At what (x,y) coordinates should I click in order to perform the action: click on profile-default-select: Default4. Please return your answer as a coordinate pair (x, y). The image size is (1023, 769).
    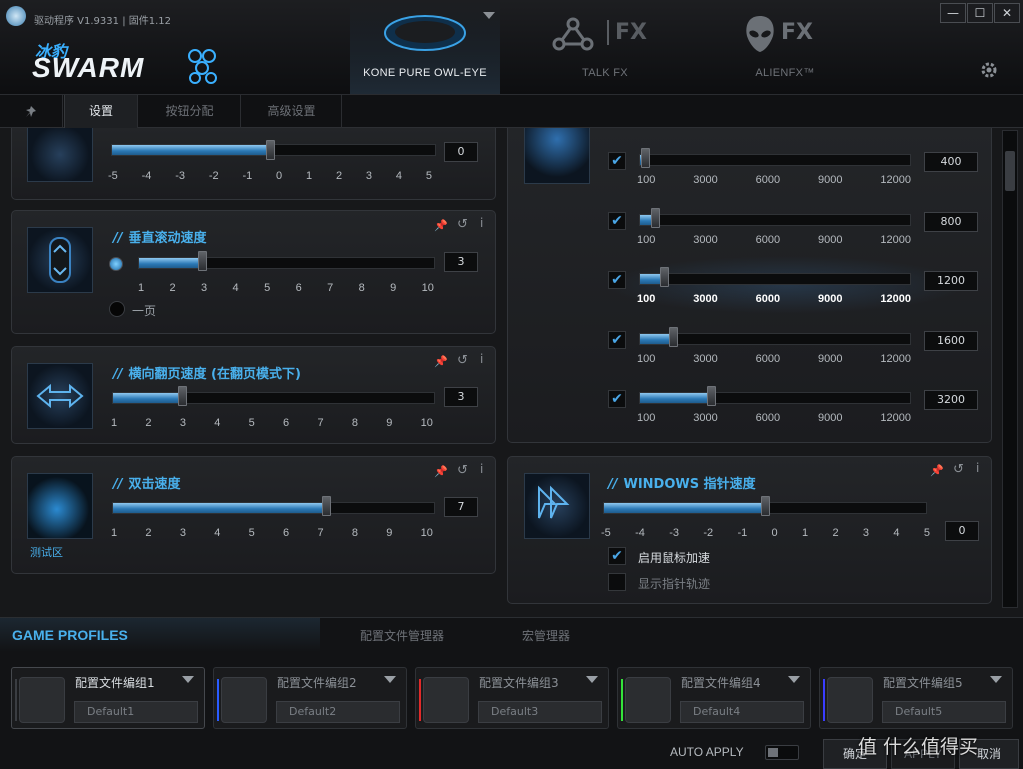
    Looking at the image, I should click on (742, 712).